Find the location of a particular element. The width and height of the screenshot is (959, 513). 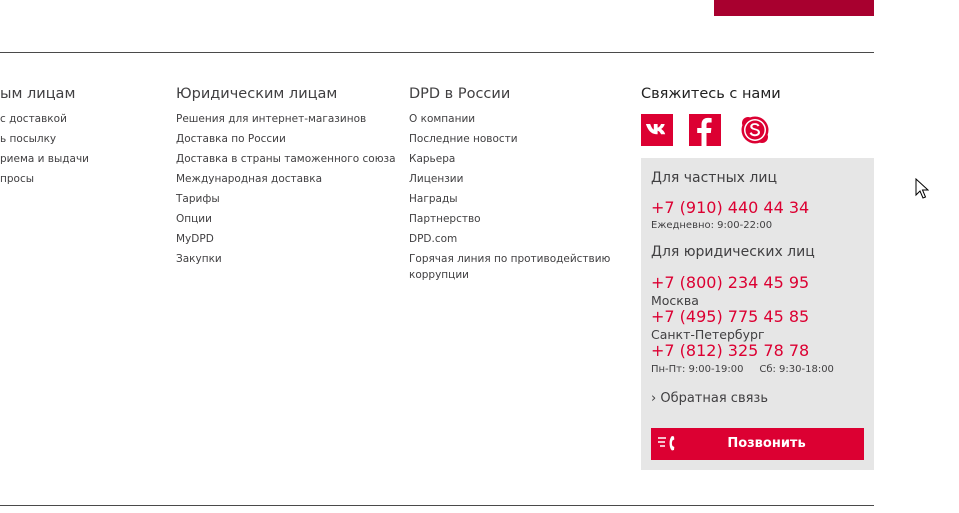

footer-link: риема и выдачи is located at coordinates (47, 159).